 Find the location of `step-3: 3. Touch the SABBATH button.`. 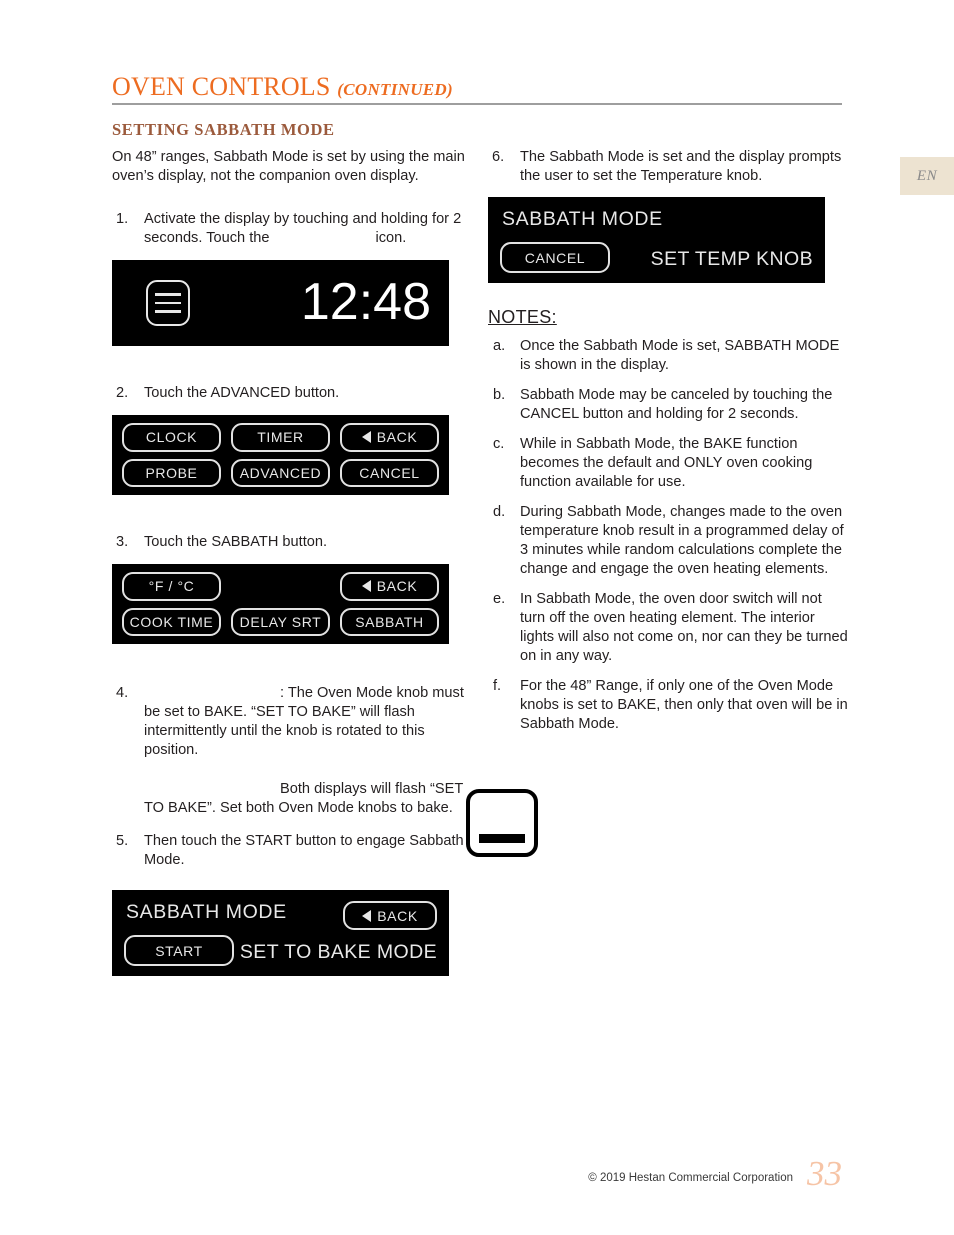

step-3: 3. Touch the SABBATH button. is located at coordinates (290, 542).